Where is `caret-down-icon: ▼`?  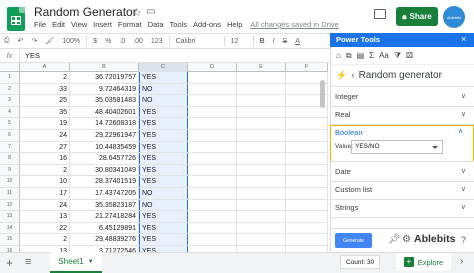 caret-down-icon: ▼ is located at coordinates (91, 262).